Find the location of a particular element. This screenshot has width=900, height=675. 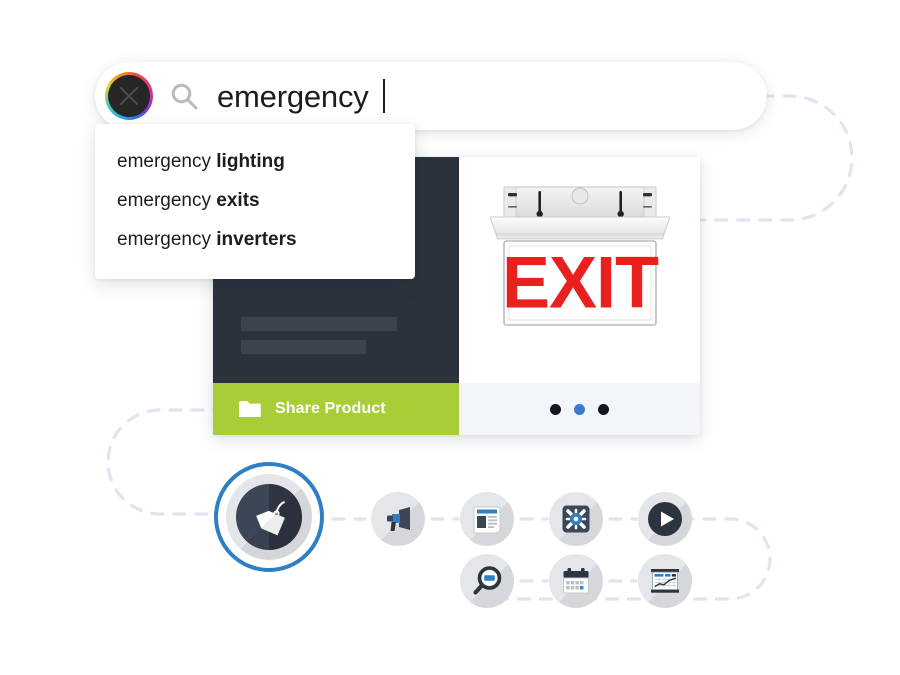

megaphone-icon is located at coordinates (398, 519).